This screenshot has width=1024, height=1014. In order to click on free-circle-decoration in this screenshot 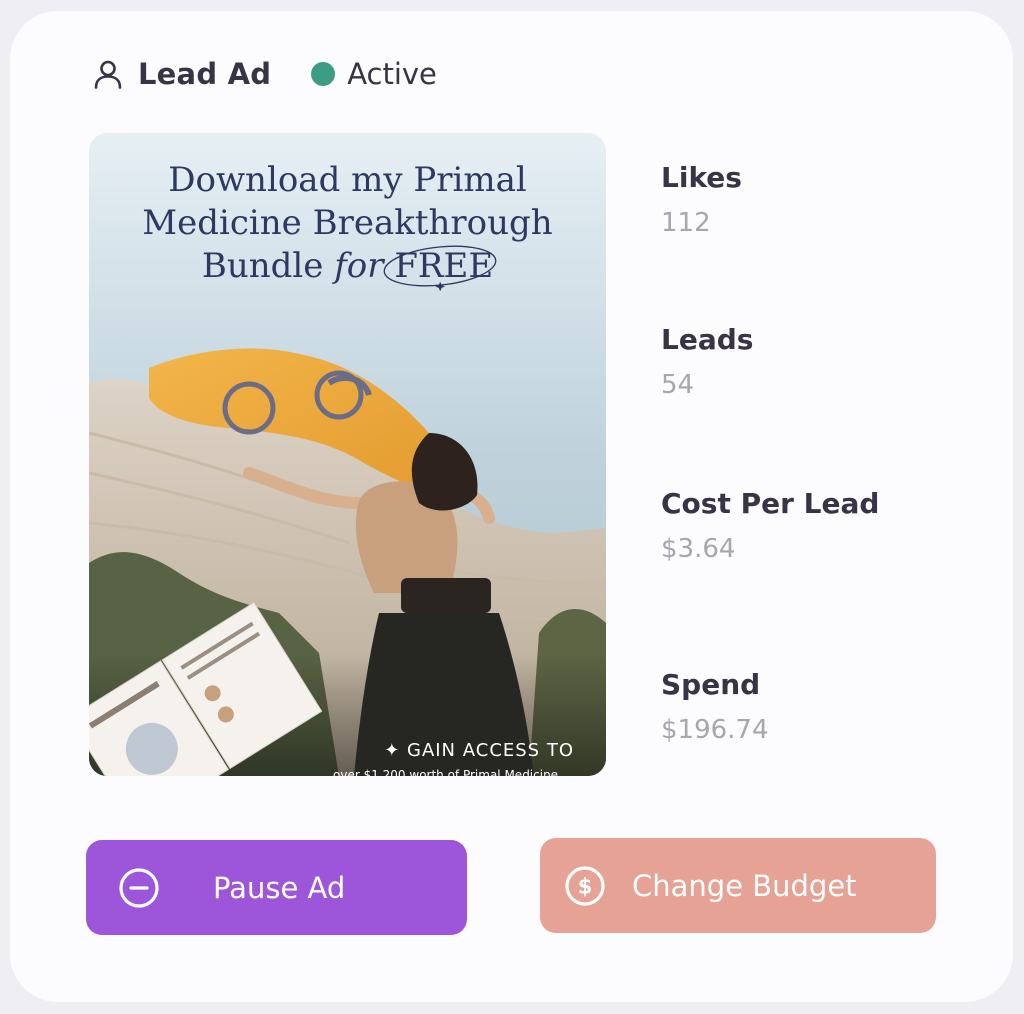, I will do `click(440, 268)`.